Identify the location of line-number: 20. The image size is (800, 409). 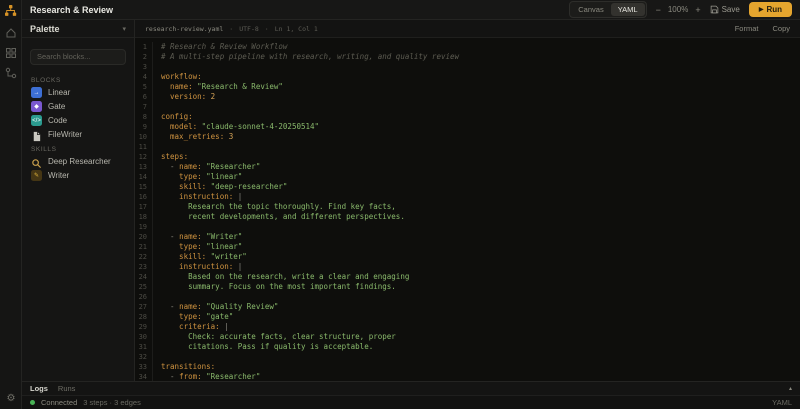
(144, 237).